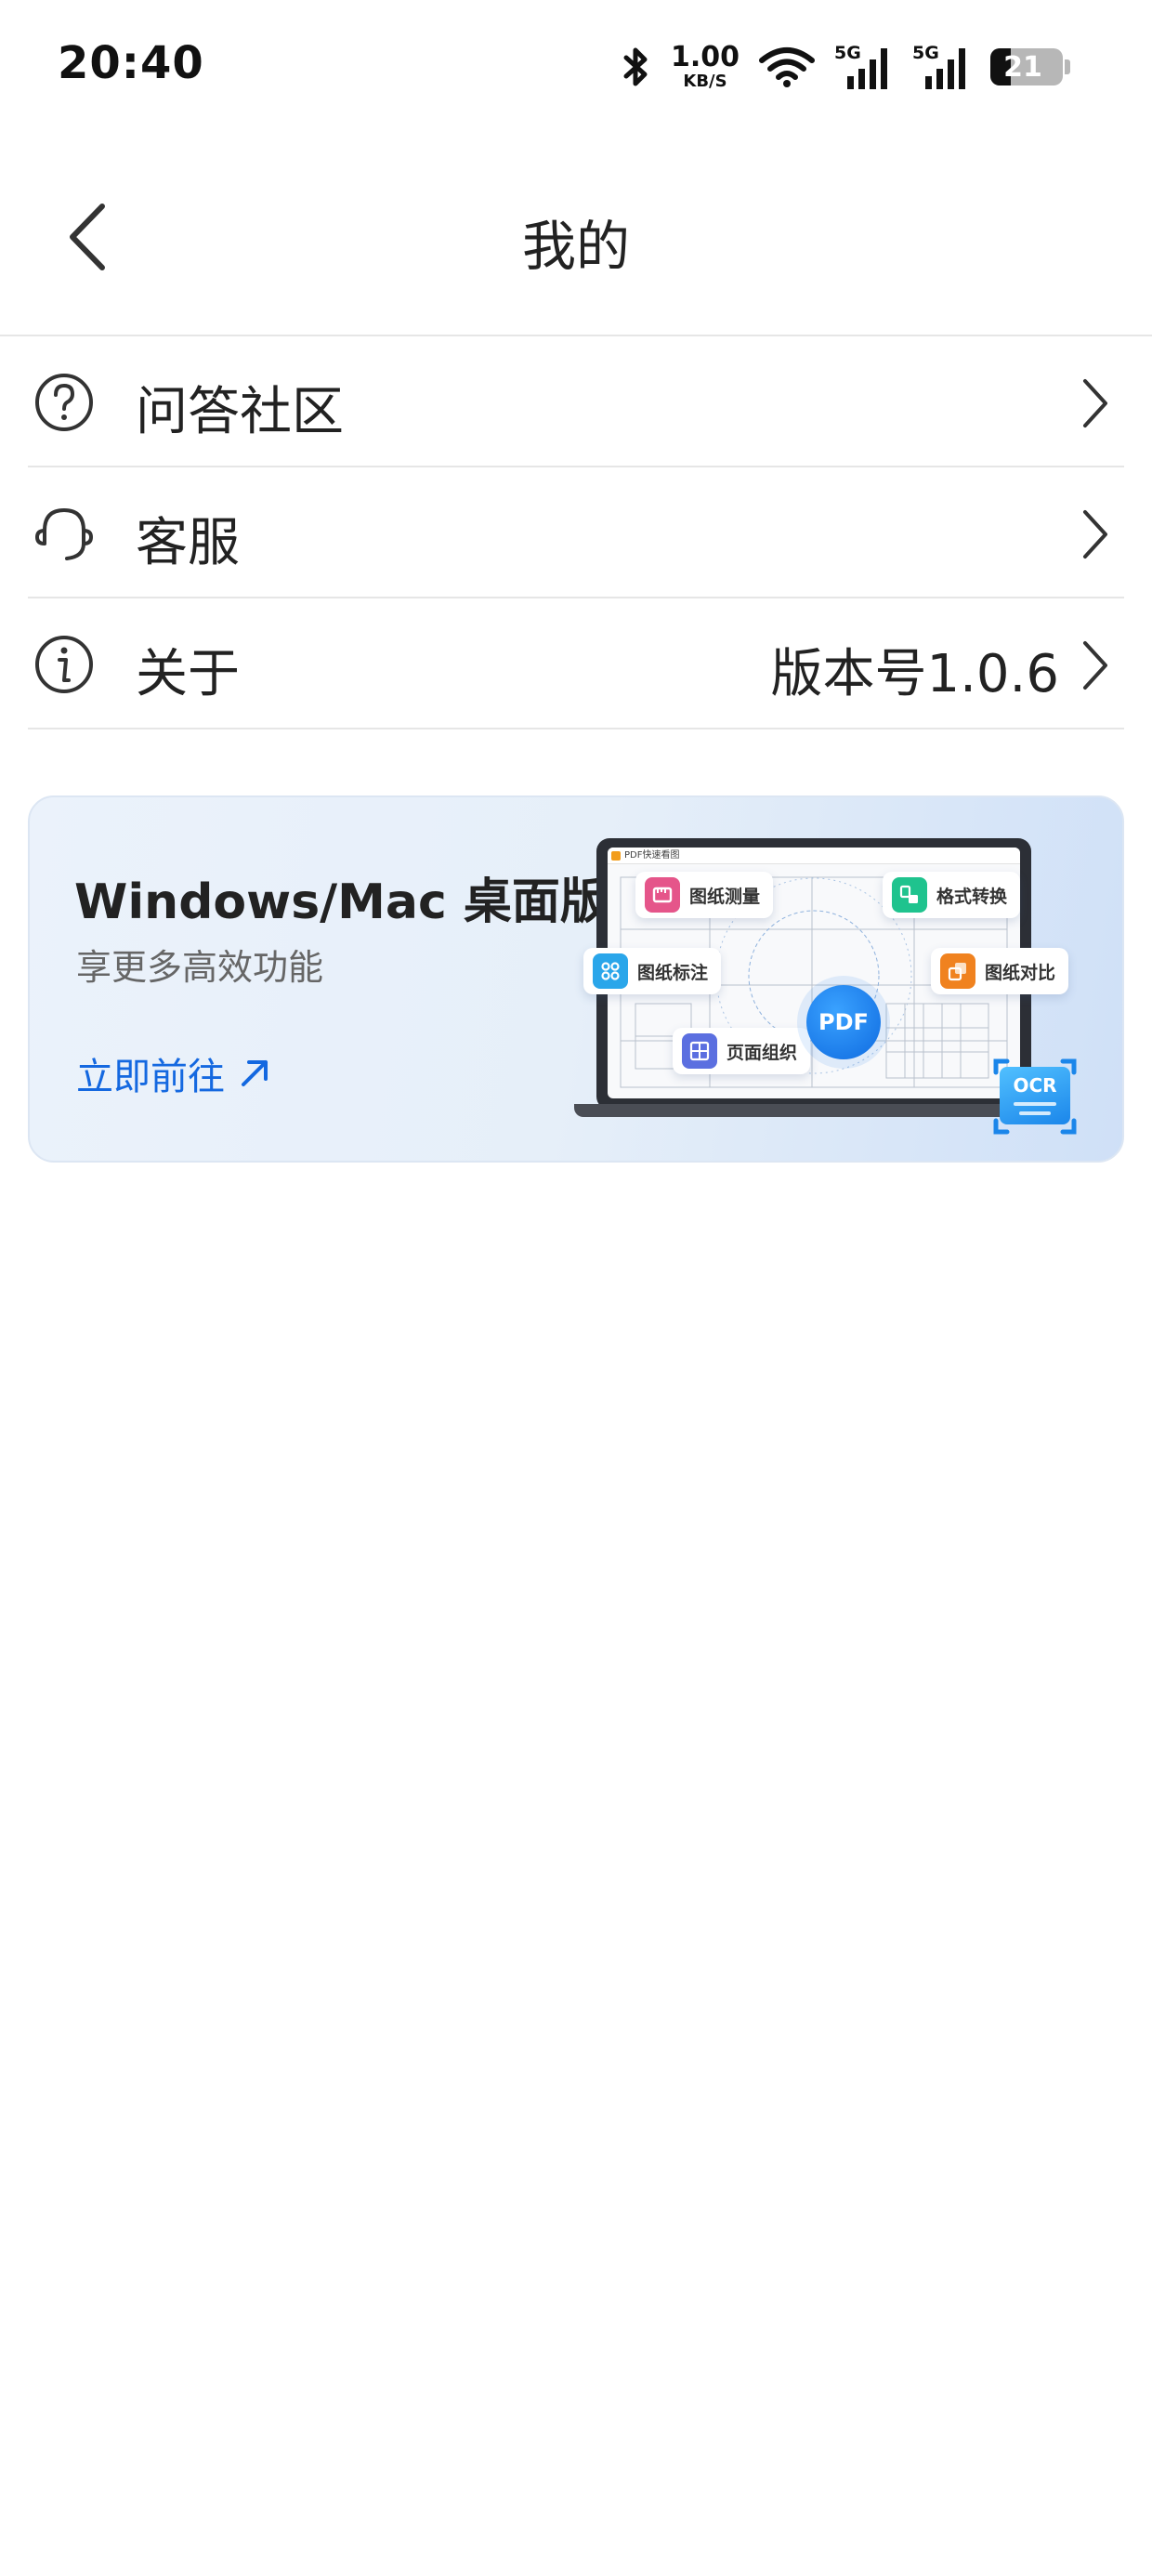 This screenshot has width=1152, height=2576. Describe the element at coordinates (576, 401) in the screenshot. I see `menu-item-qa-community: 问答社区` at that location.